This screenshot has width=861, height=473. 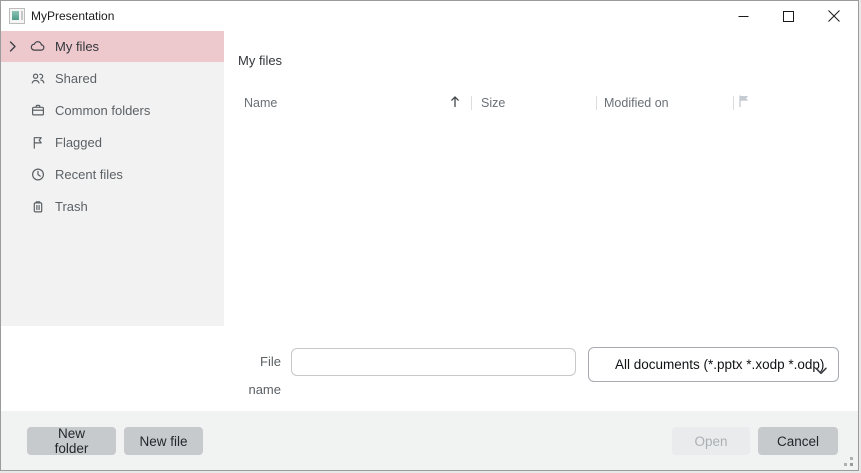 I want to click on resize-grip, so click(x=848, y=461).